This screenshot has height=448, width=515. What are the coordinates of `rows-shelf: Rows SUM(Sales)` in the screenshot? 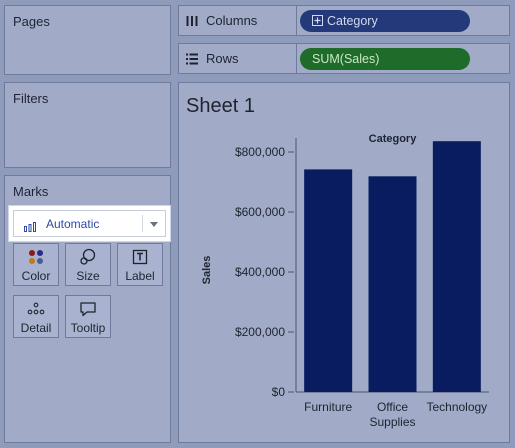 It's located at (344, 58).